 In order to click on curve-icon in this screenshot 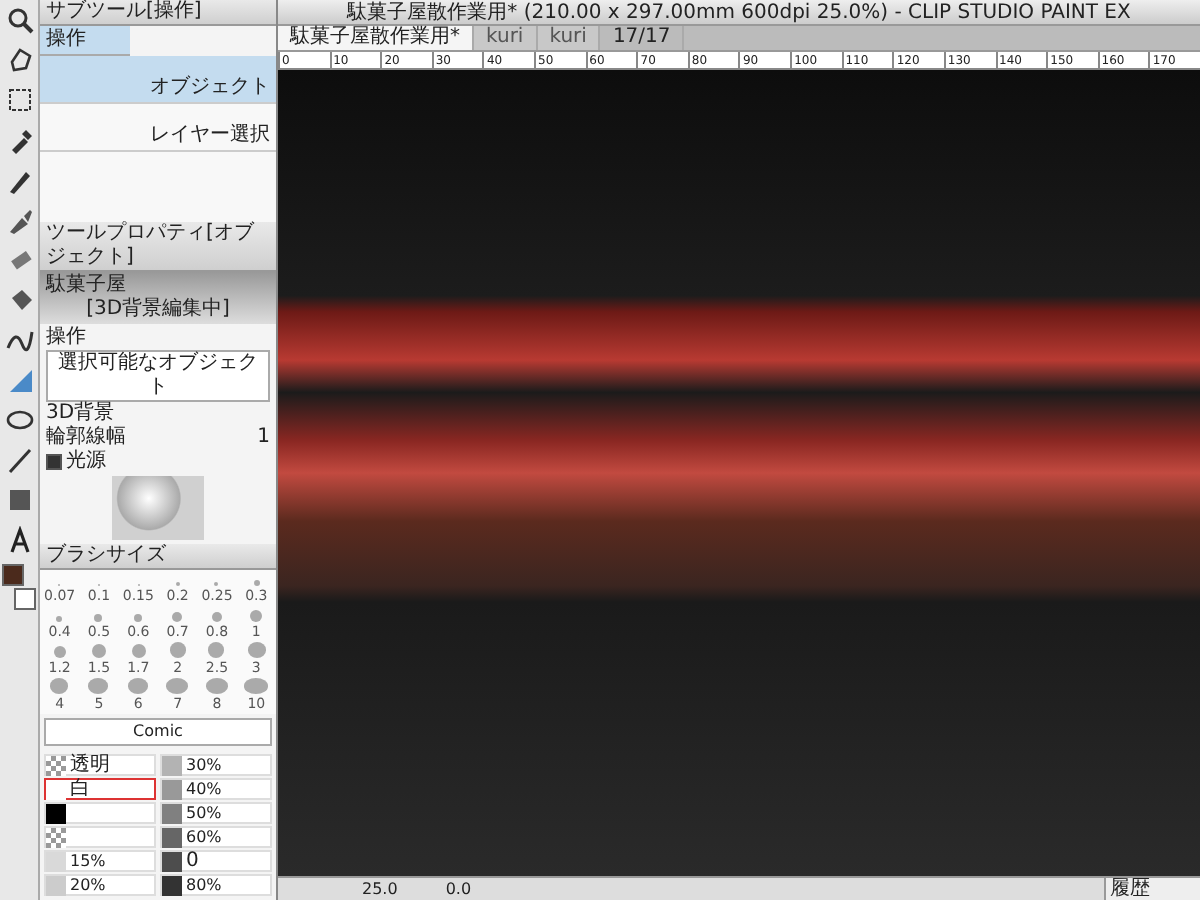, I will do `click(19, 340)`.